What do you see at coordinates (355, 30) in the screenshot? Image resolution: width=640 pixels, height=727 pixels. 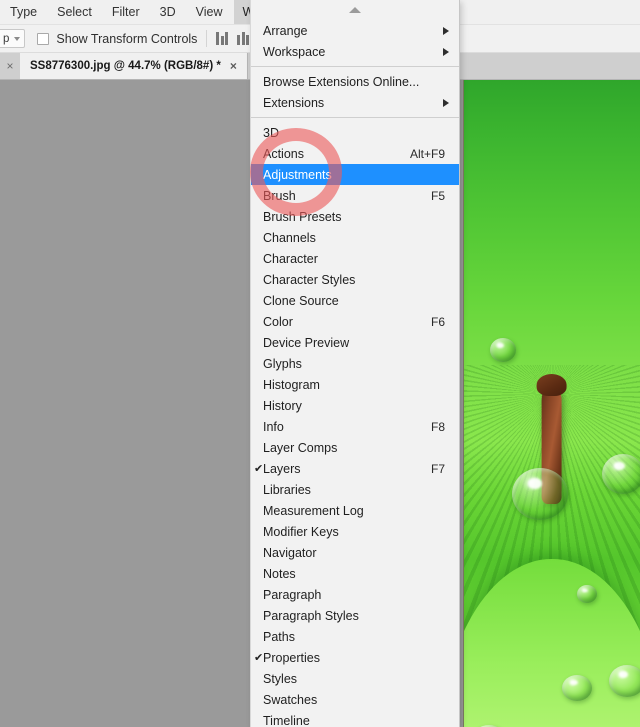 I see `menu-item-arrange: Arrange` at bounding box center [355, 30].